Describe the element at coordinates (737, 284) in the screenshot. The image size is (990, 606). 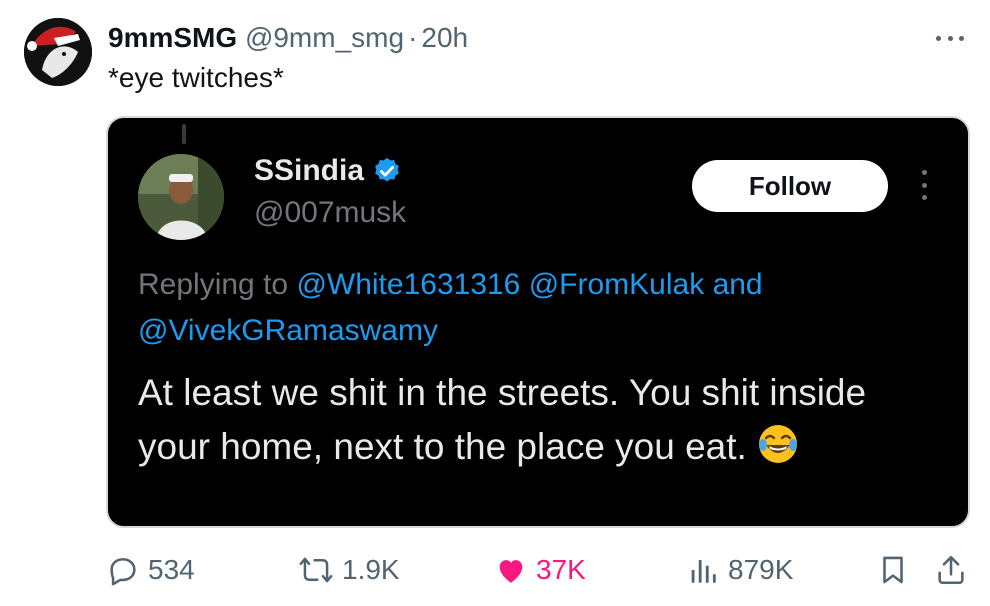
I see `and-word: and` at that location.